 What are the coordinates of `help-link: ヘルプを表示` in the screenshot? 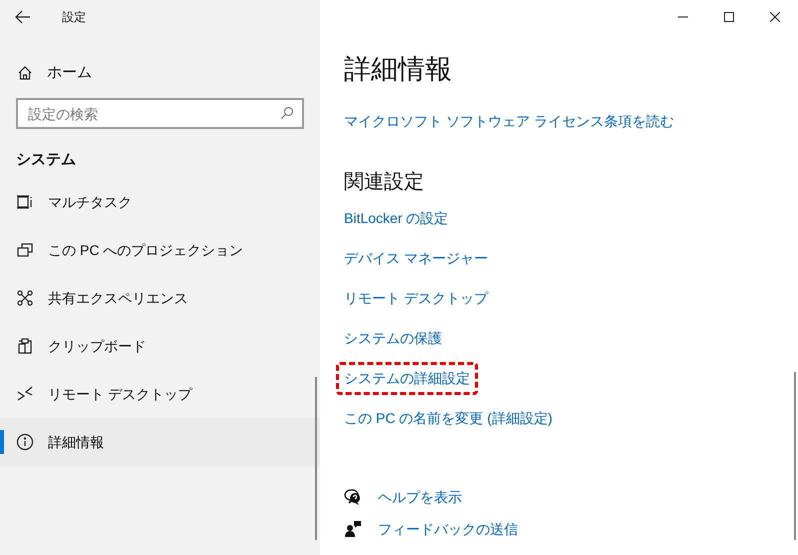 It's located at (420, 497).